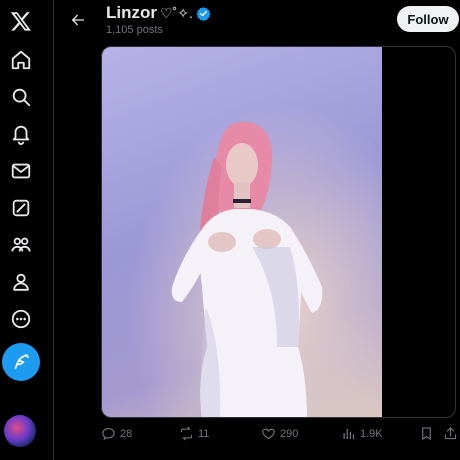 The height and width of the screenshot is (460, 460). I want to click on verified-badge-icon, so click(203, 13).